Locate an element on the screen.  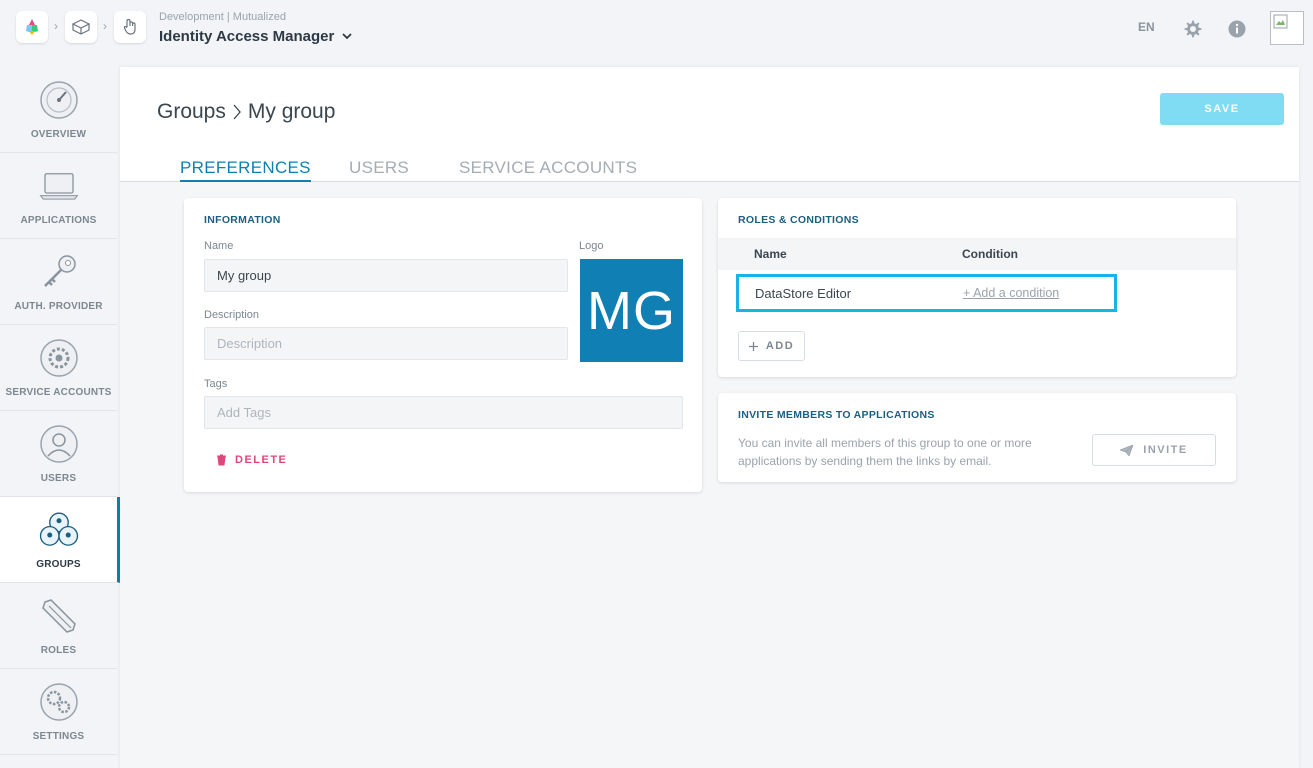
table-row: DataStore Editor + Add a condition is located at coordinates (926, 293).